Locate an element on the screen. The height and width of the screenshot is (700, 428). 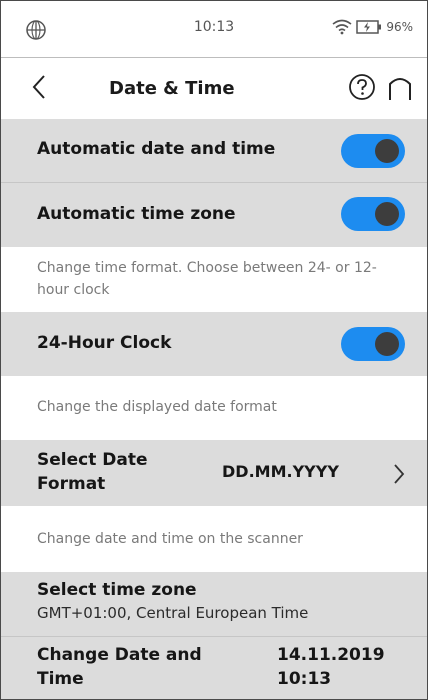
current-time: 10:13 is located at coordinates (304, 679).